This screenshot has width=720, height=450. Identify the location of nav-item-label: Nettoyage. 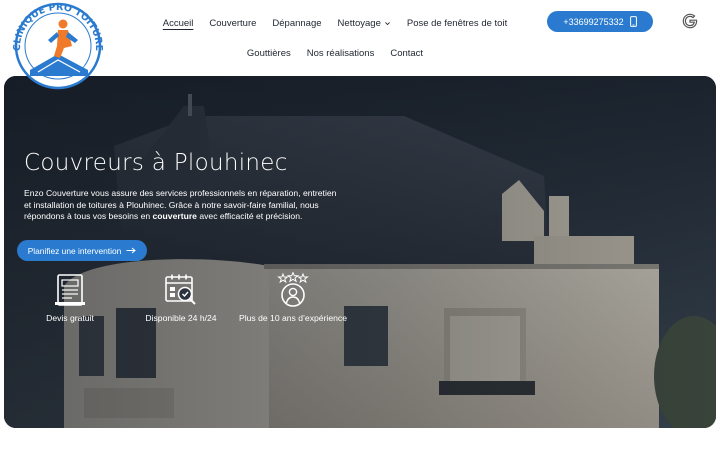
(359, 23).